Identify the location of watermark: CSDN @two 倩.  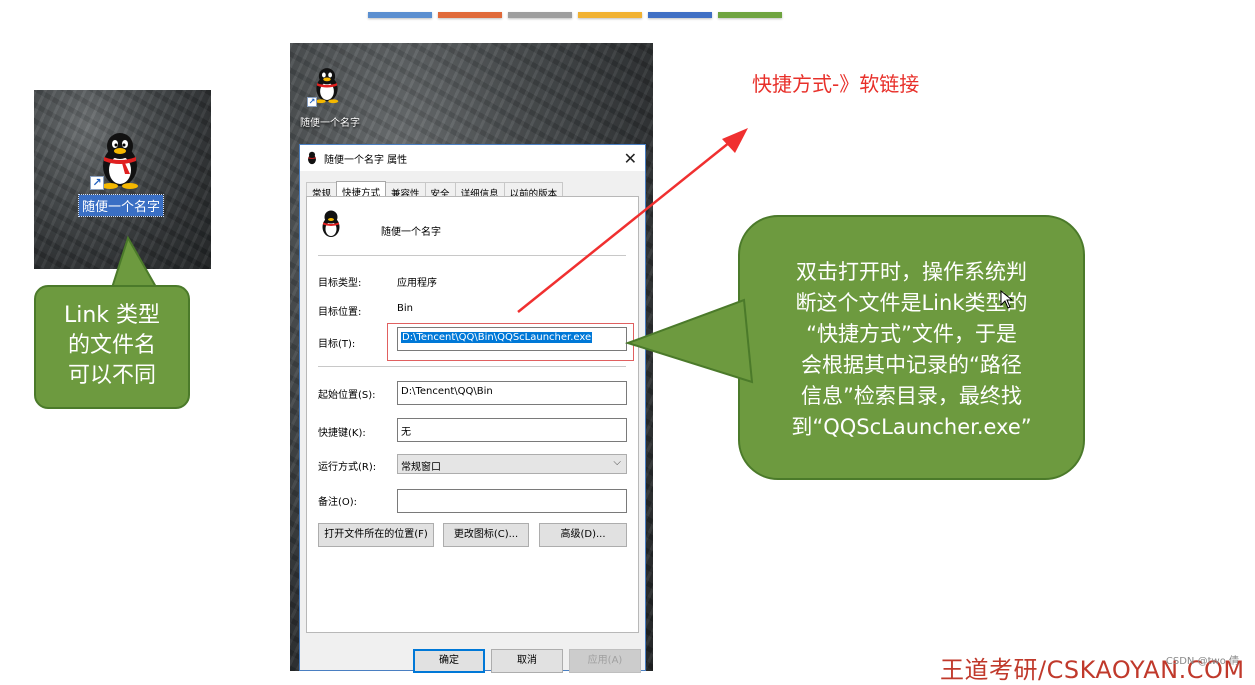
(1202, 661).